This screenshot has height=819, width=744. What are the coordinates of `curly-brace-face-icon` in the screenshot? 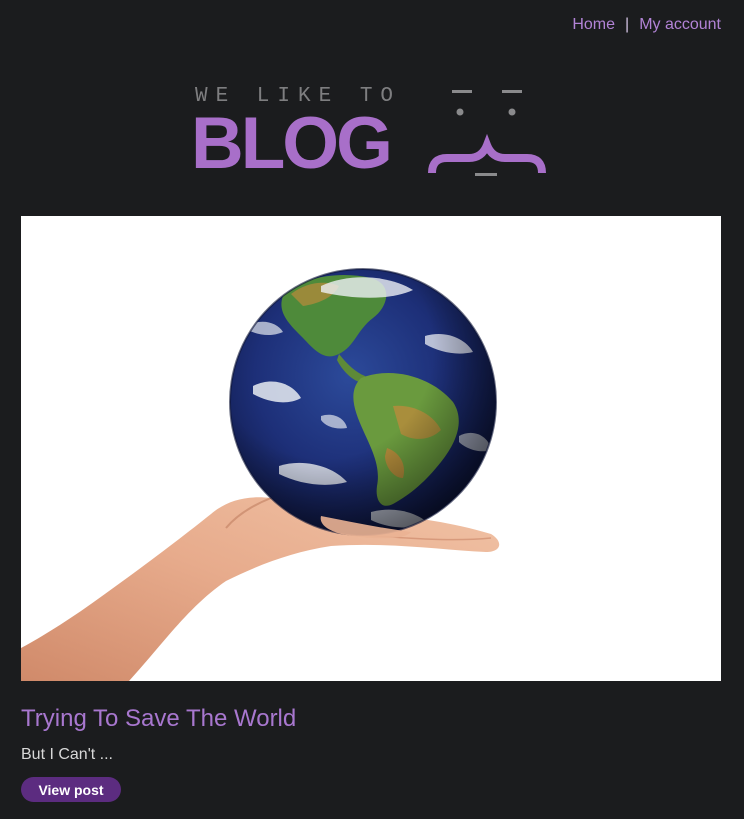 It's located at (487, 133).